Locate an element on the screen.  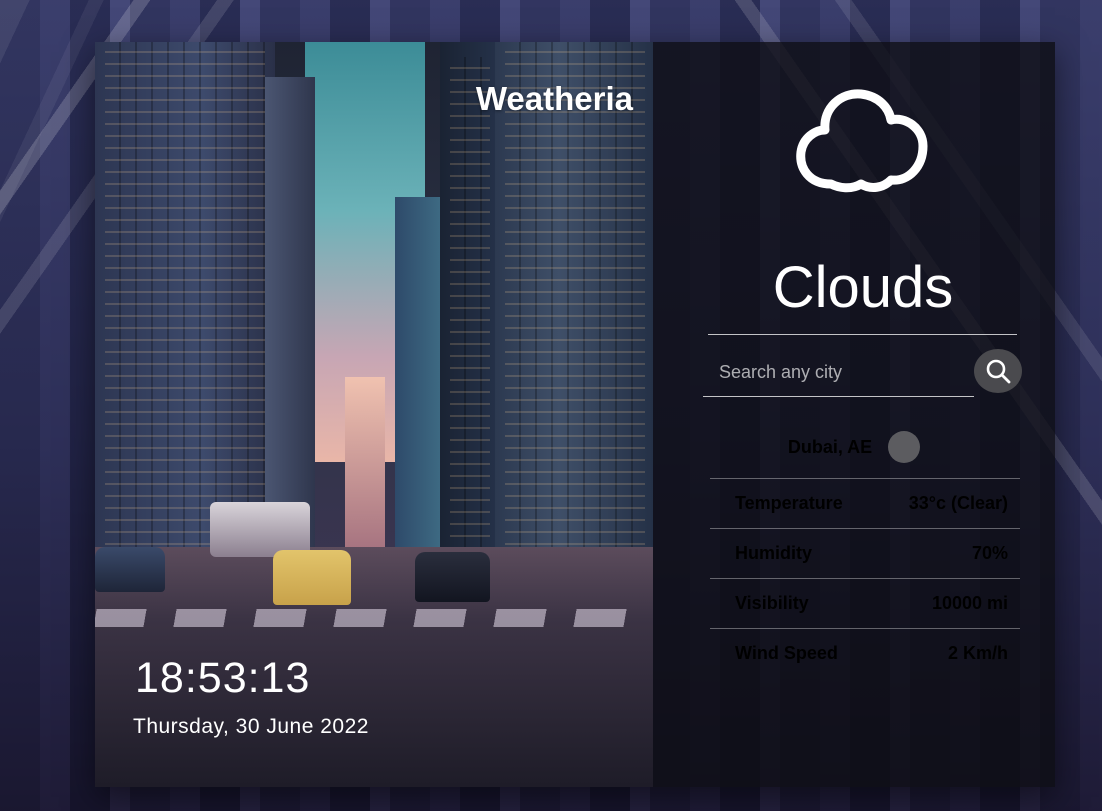
crosswalk is located at coordinates (374, 618).